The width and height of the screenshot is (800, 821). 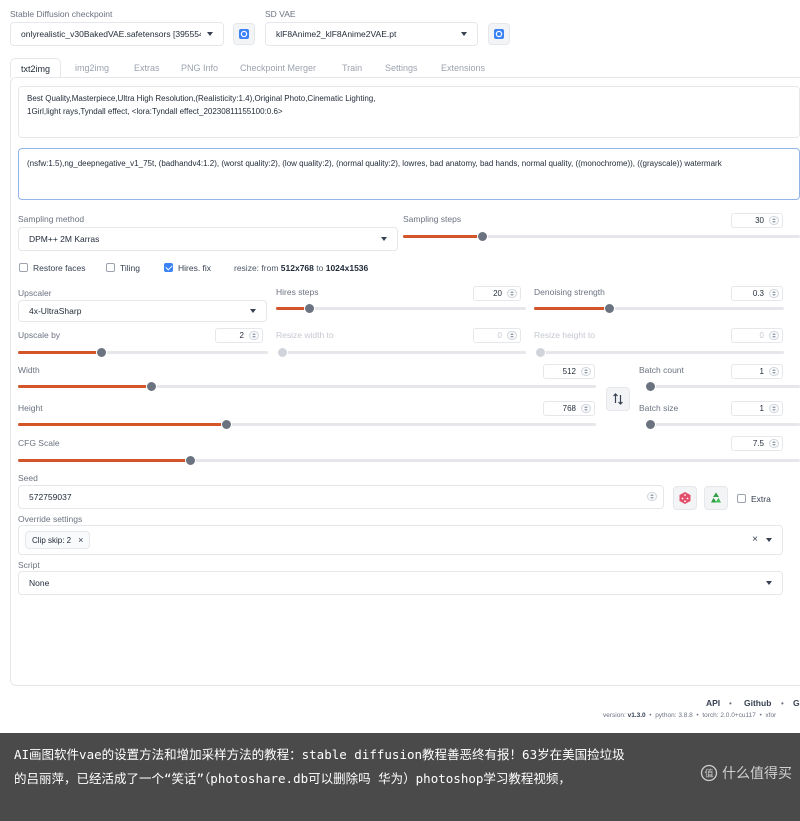 What do you see at coordinates (51, 219) in the screenshot?
I see `sampling-method-label: Sampling method` at bounding box center [51, 219].